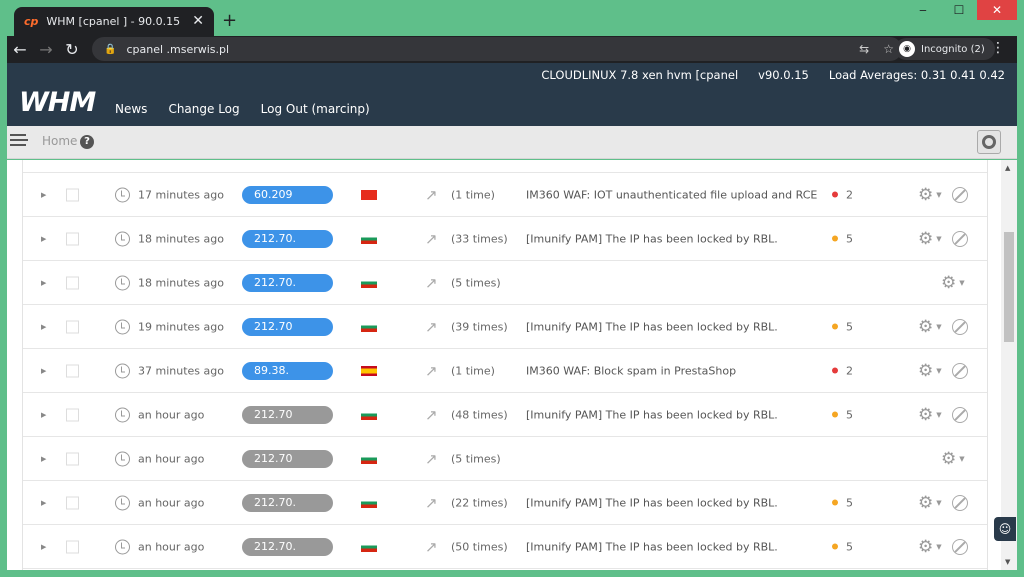 The image size is (1024, 577). Describe the element at coordinates (203, 109) in the screenshot. I see `nav-change-log: Change Log` at that location.